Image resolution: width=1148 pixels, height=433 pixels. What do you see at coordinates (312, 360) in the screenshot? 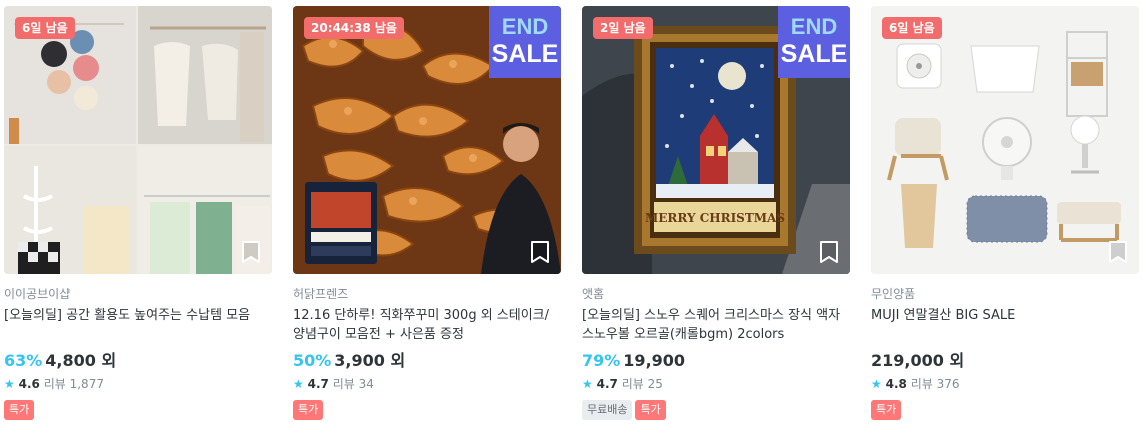
I see `discount-rate: 50%` at bounding box center [312, 360].